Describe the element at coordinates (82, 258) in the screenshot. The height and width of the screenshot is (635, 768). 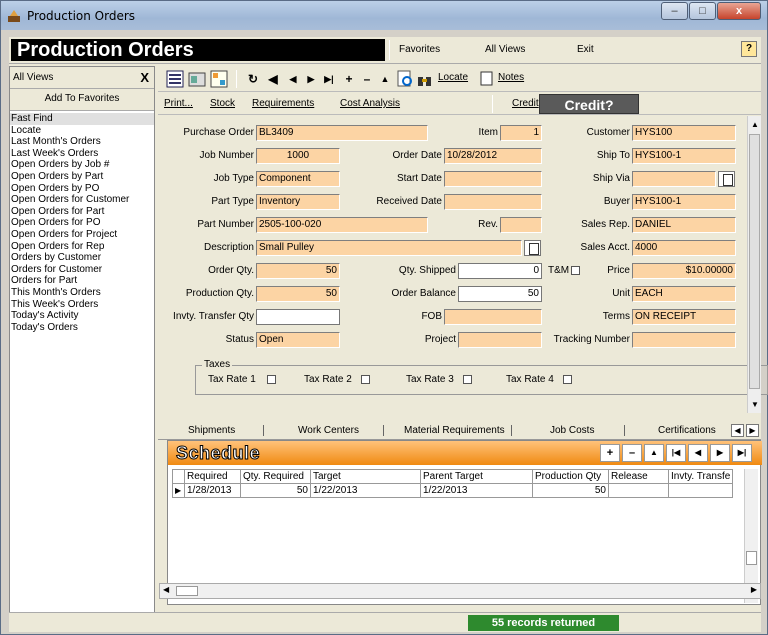
I see `sidebar-item: Orders by Customer` at that location.